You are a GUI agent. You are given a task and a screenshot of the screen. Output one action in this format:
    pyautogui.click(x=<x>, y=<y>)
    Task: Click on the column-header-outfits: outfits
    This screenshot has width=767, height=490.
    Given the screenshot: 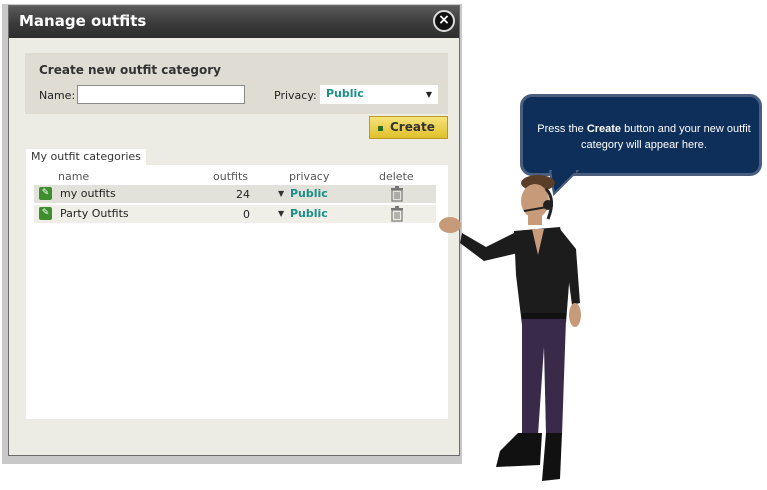 What is the action you would take?
    pyautogui.click(x=230, y=176)
    